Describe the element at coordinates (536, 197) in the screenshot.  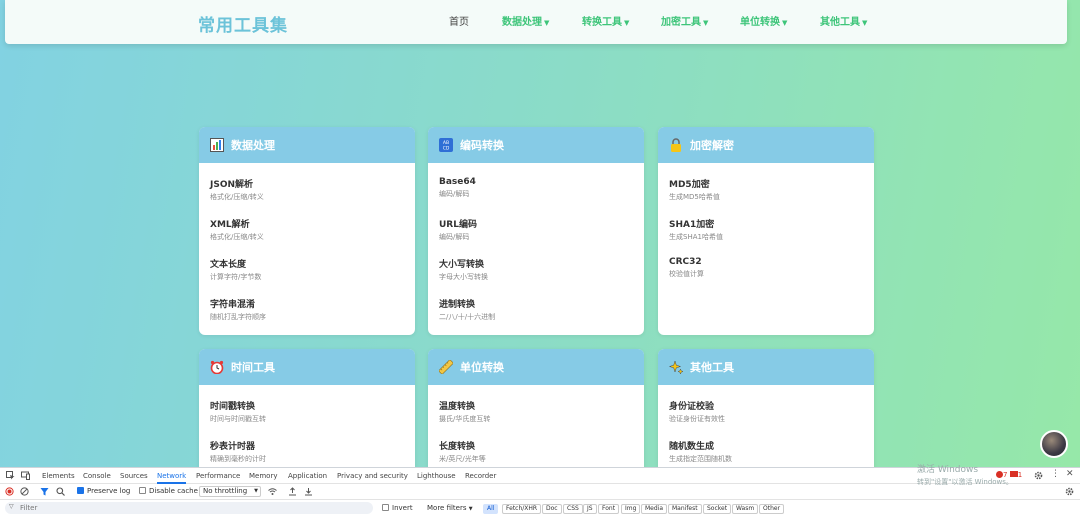
I see `tool-base64: Base64 编码/解码` at that location.